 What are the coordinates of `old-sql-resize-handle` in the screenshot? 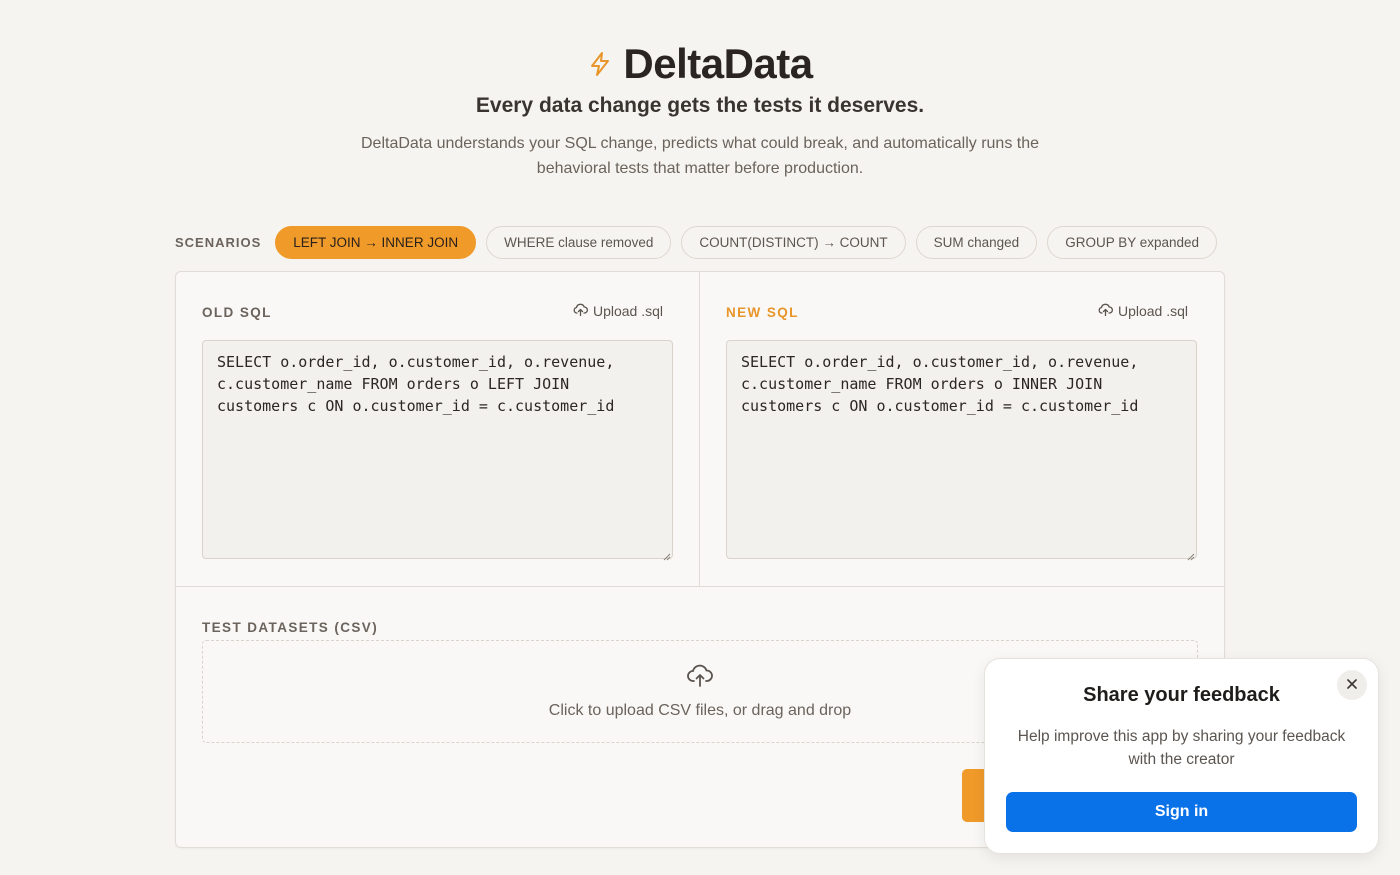 It's located at (666, 554).